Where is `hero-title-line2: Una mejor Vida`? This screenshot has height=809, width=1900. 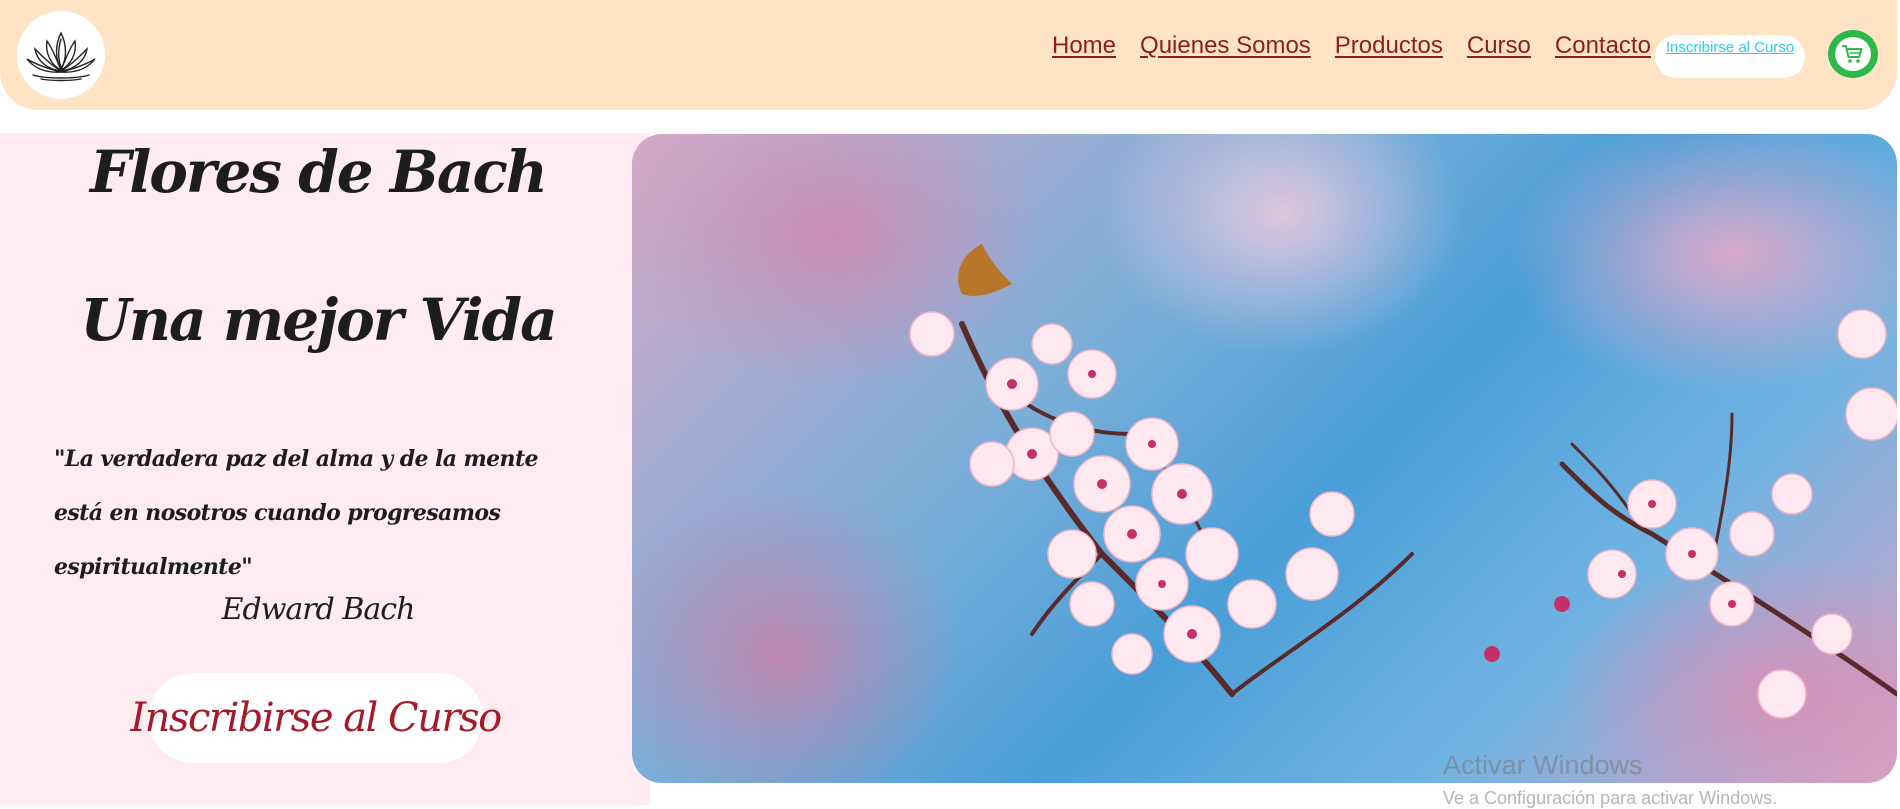
hero-title-line2: Una mejor Vida is located at coordinates (318, 320).